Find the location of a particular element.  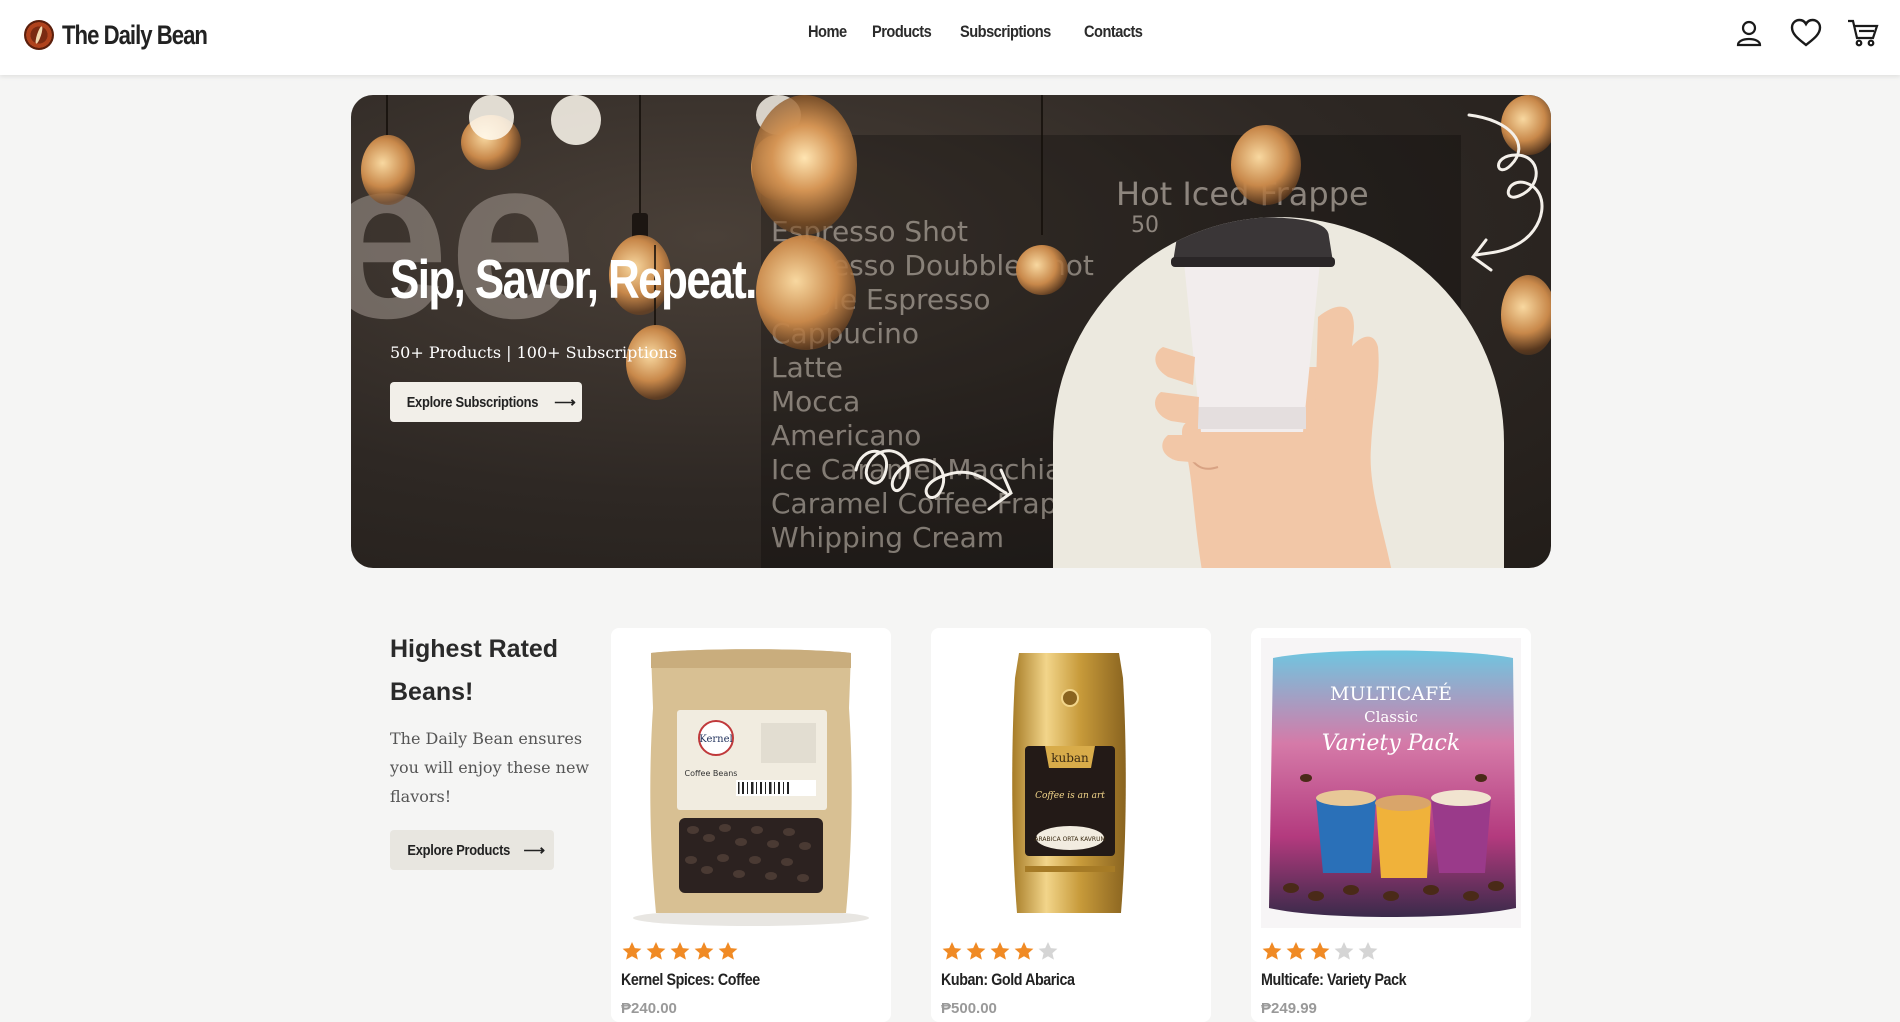

explore-subscriptions-button: Explore Subscriptions ⟶ is located at coordinates (486, 402).